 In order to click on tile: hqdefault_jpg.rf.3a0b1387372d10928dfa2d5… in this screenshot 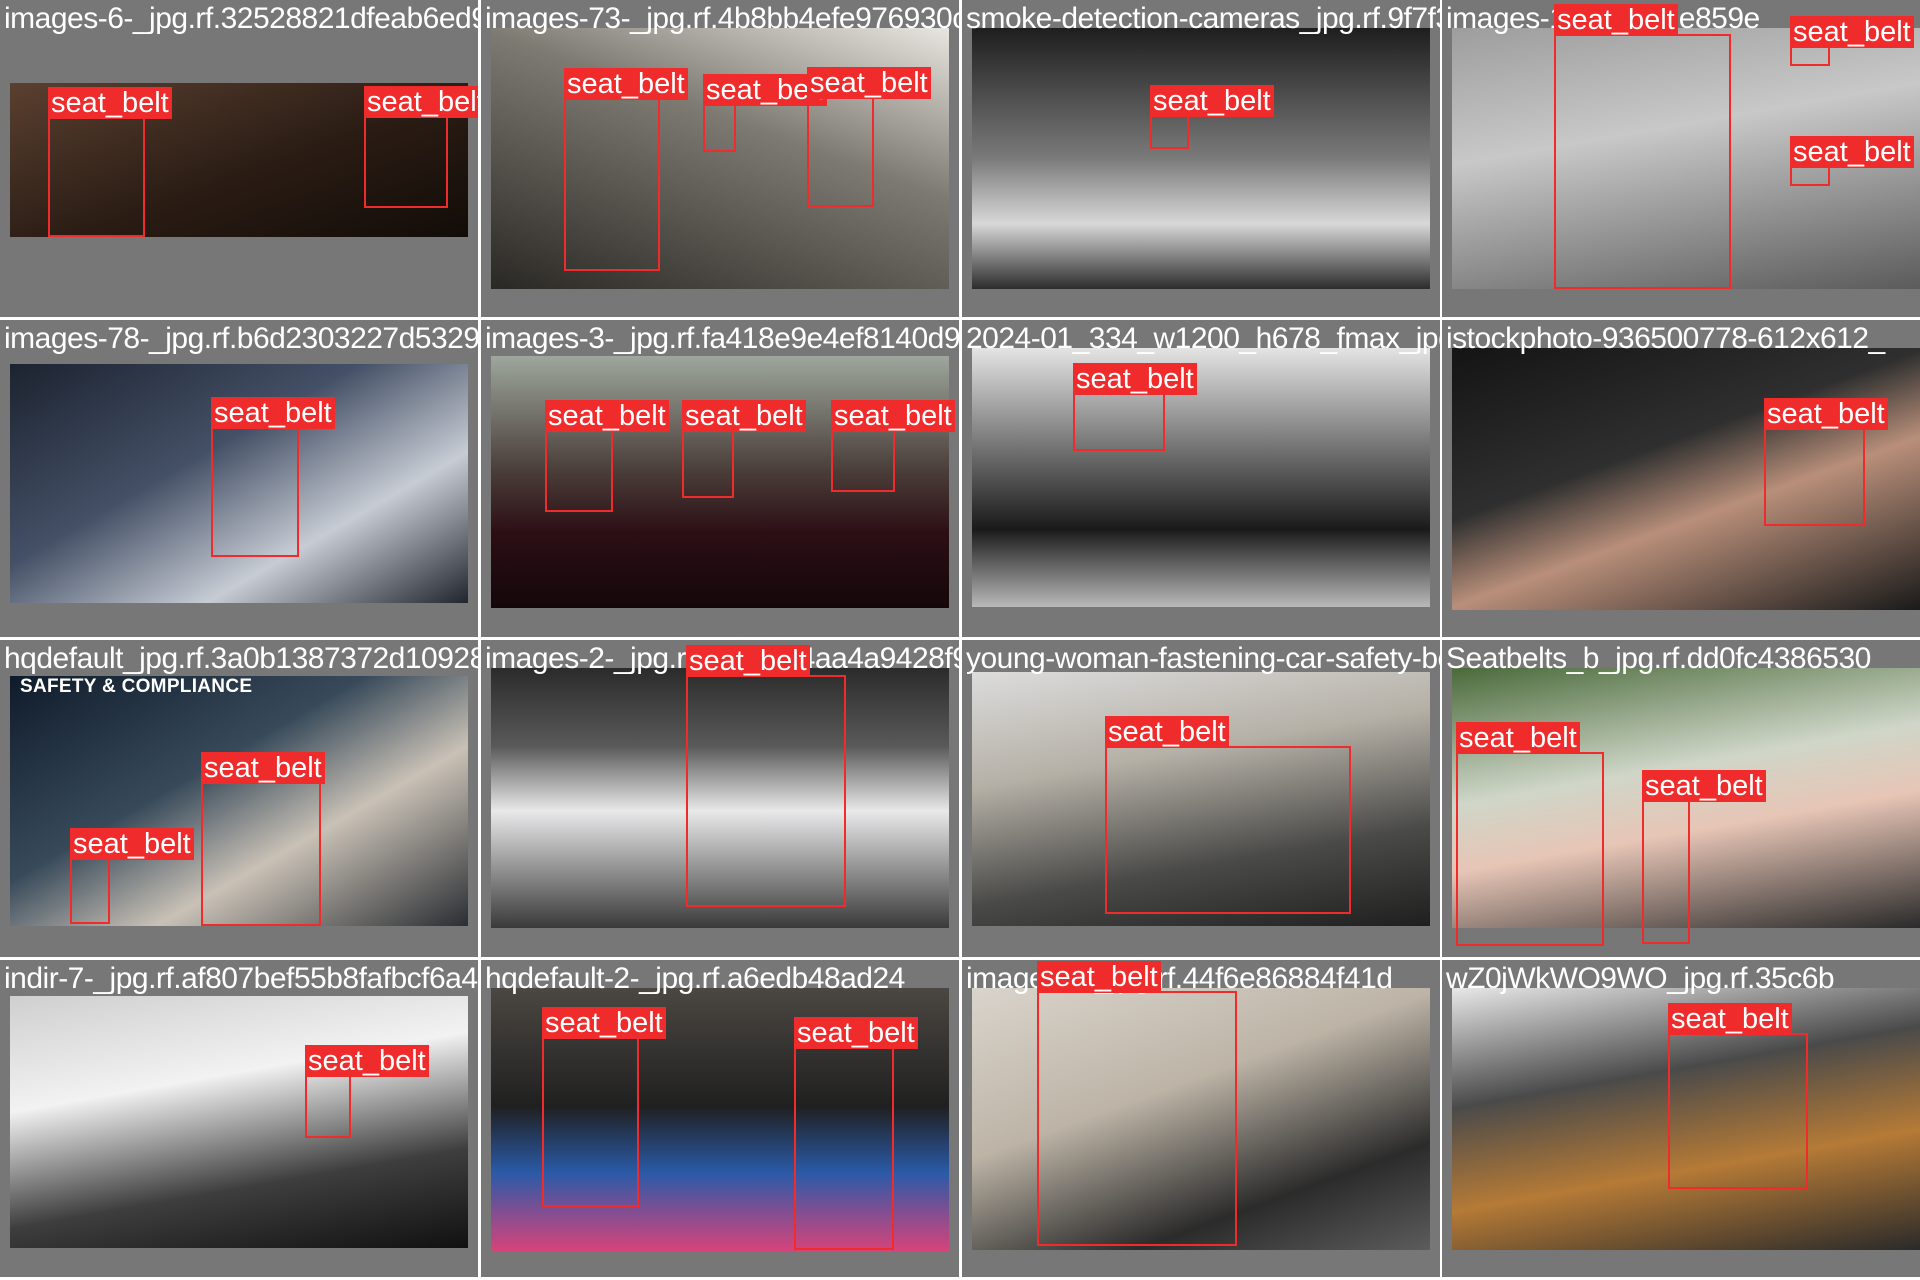, I will do `click(239, 798)`.